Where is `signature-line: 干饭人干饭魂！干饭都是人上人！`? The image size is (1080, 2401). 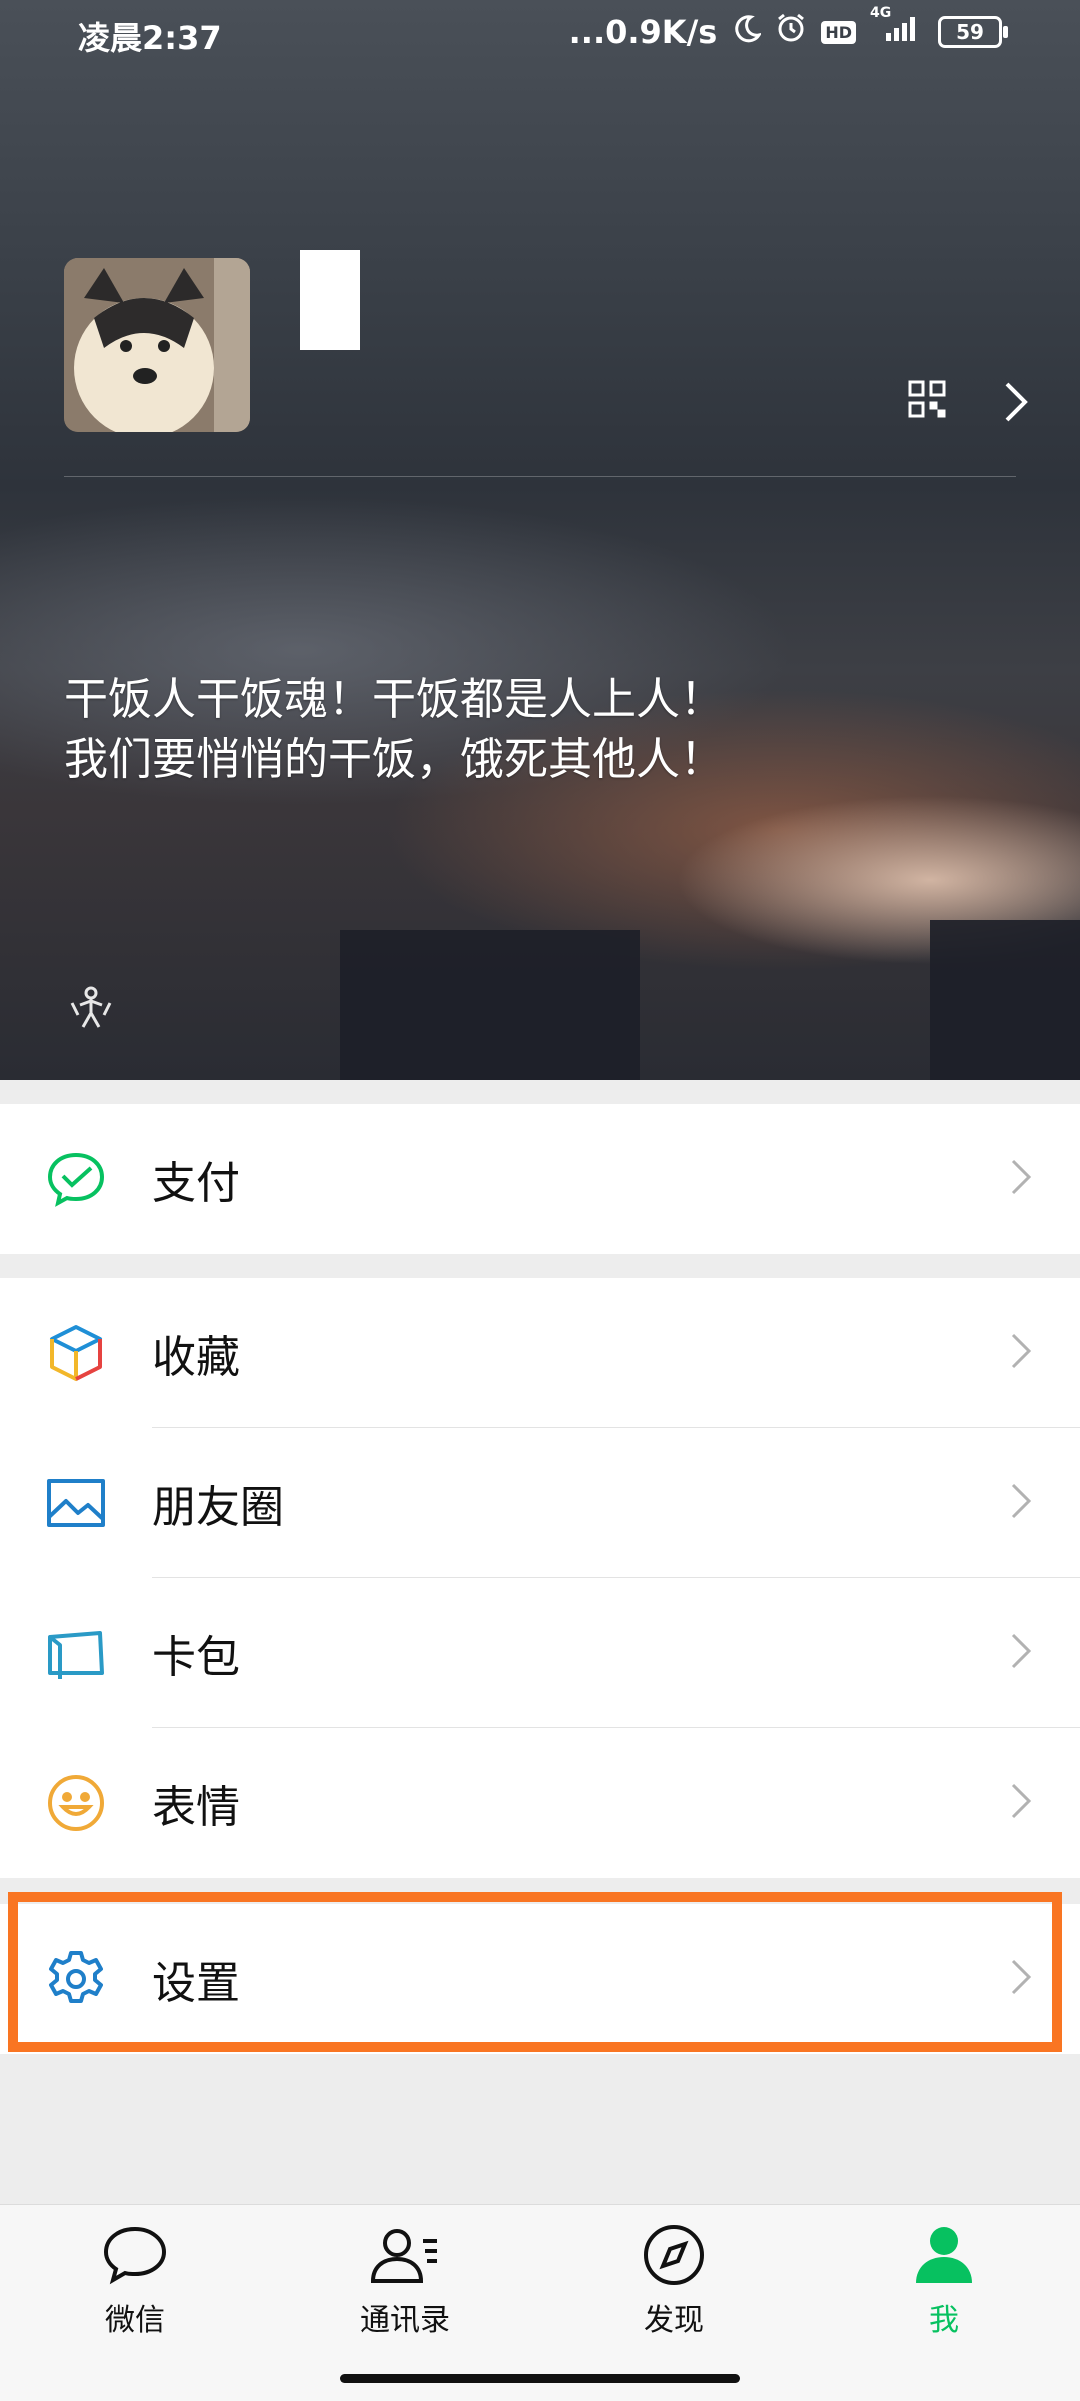
signature-line: 干饭人干饭魂！干饭都是人上人！ is located at coordinates (394, 699).